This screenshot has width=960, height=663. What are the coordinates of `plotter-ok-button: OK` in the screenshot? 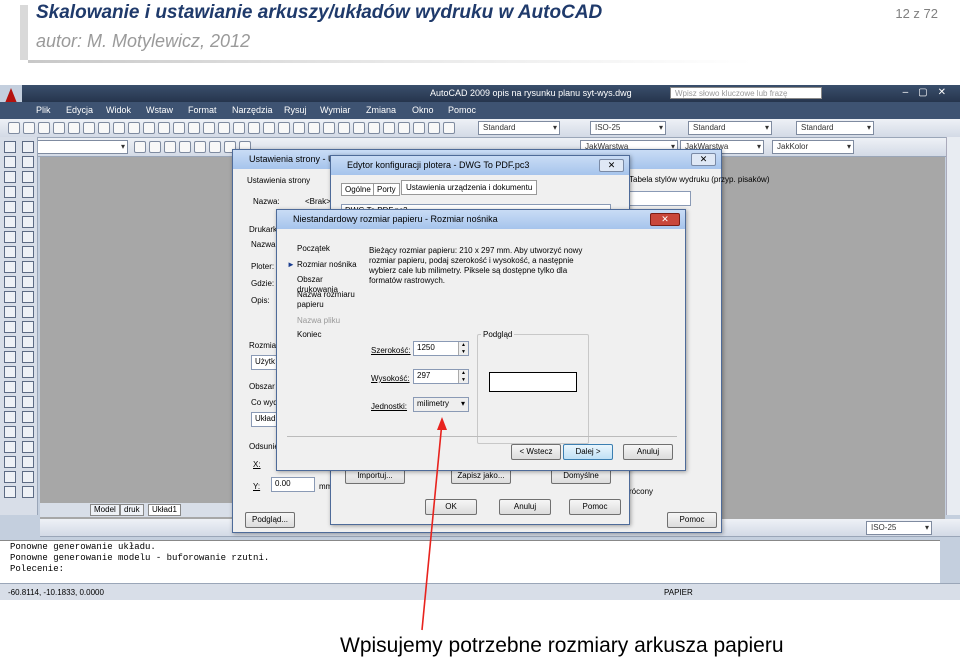 It's located at (451, 507).